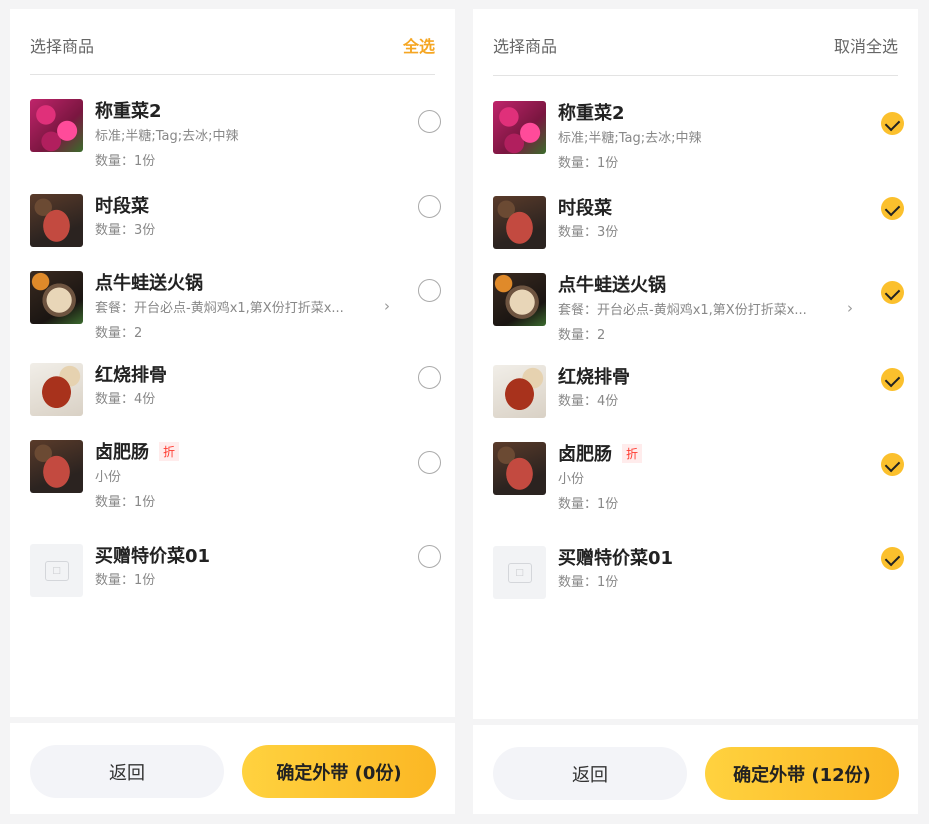 The image size is (929, 824). What do you see at coordinates (695, 42) in the screenshot?
I see `panel-header: 选择商品 取消全选` at bounding box center [695, 42].